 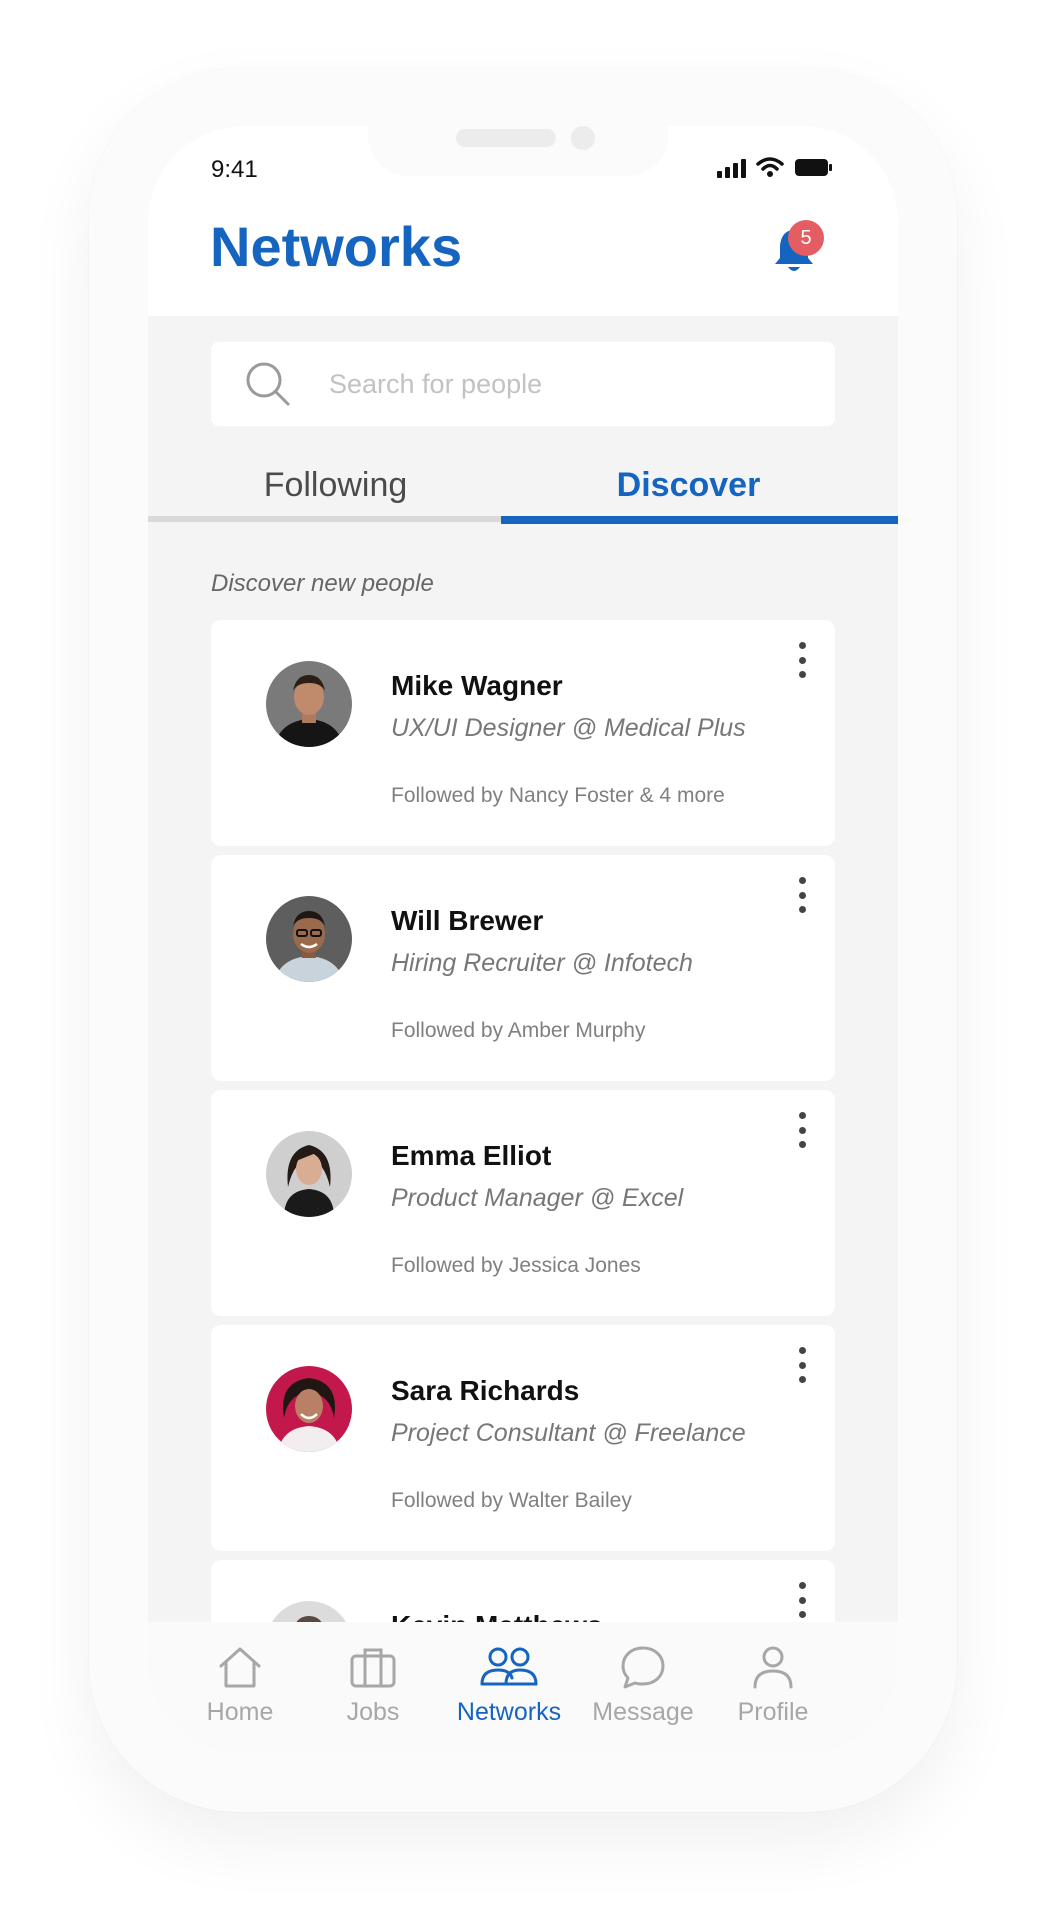 I want to click on user-icon, so click(x=773, y=1667).